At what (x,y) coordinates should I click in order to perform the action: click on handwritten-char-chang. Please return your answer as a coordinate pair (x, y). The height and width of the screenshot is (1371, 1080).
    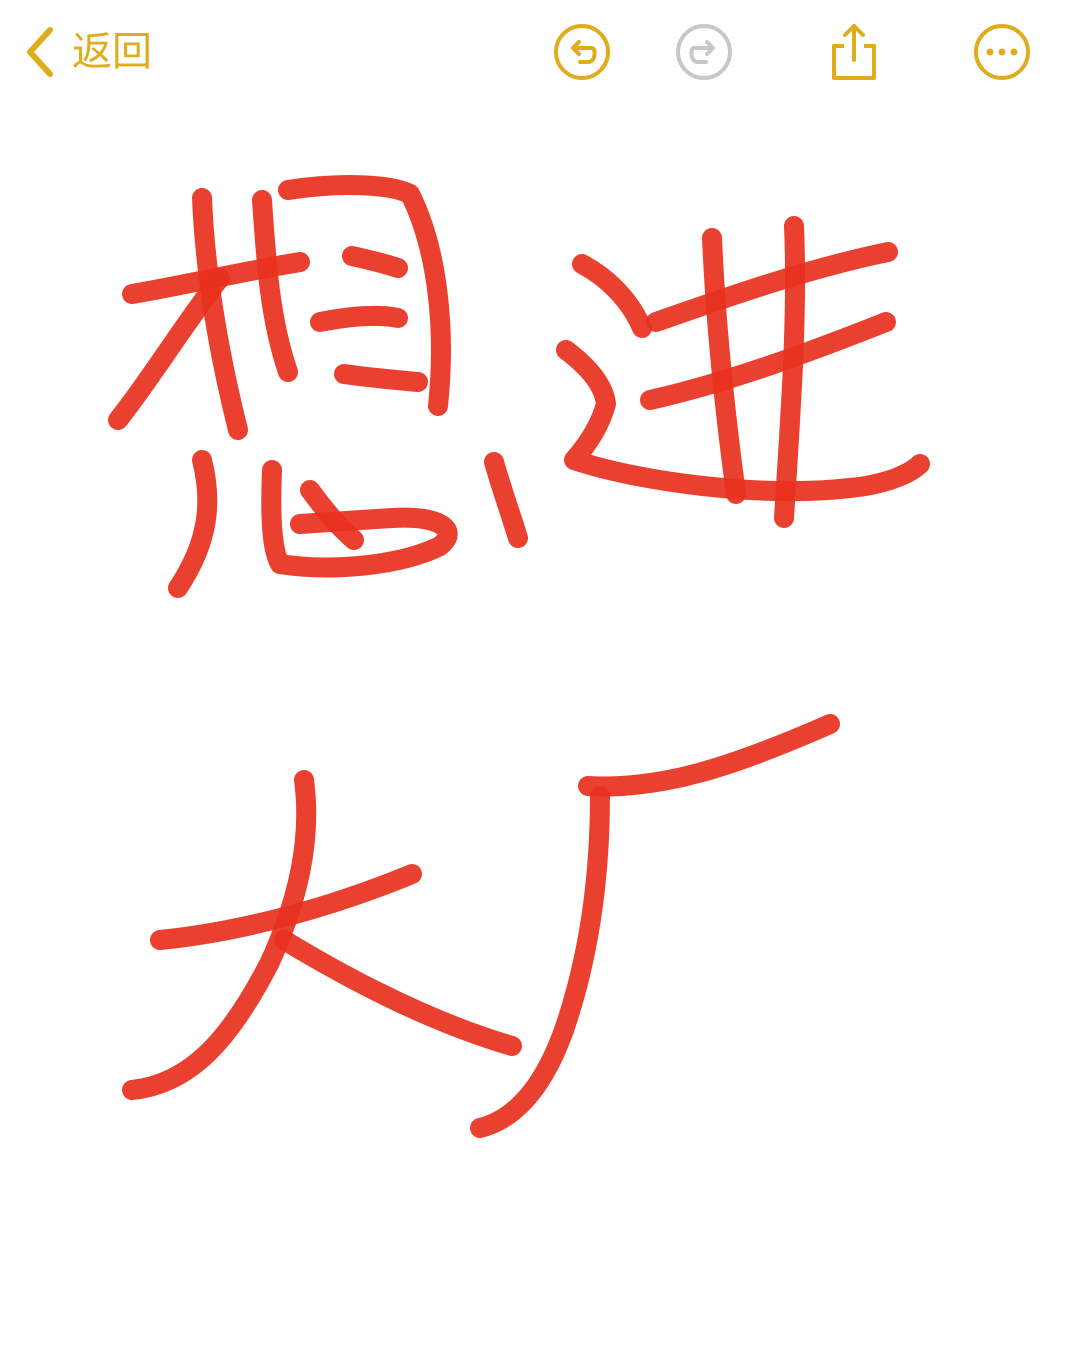
    Looking at the image, I should click on (655, 926).